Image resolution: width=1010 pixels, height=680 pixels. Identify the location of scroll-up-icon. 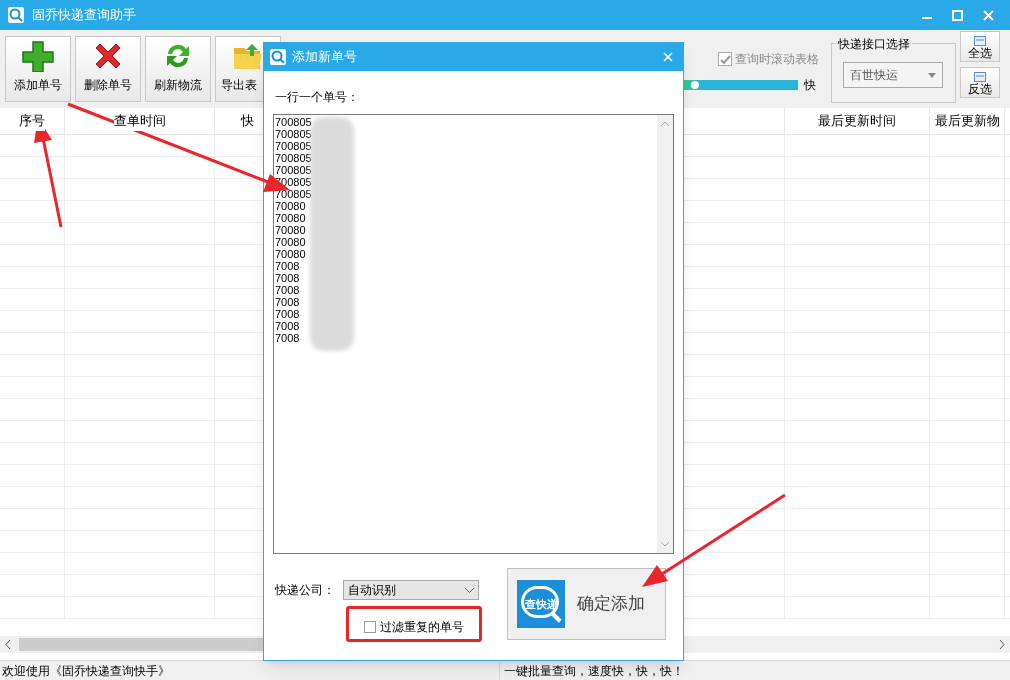
(665, 123).